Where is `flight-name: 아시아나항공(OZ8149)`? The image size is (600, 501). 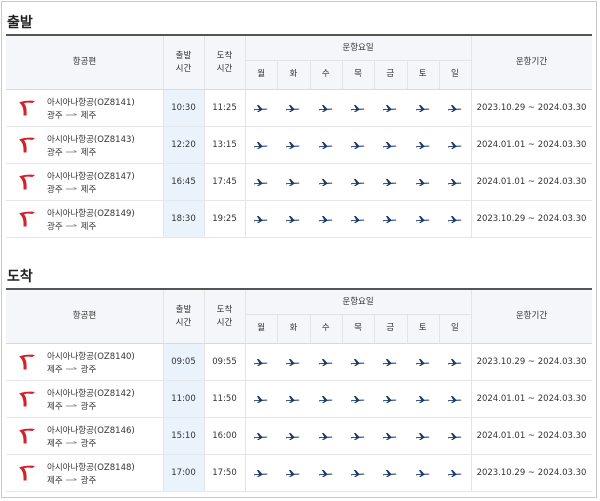
flight-name: 아시아나항공(OZ8149) is located at coordinates (91, 214).